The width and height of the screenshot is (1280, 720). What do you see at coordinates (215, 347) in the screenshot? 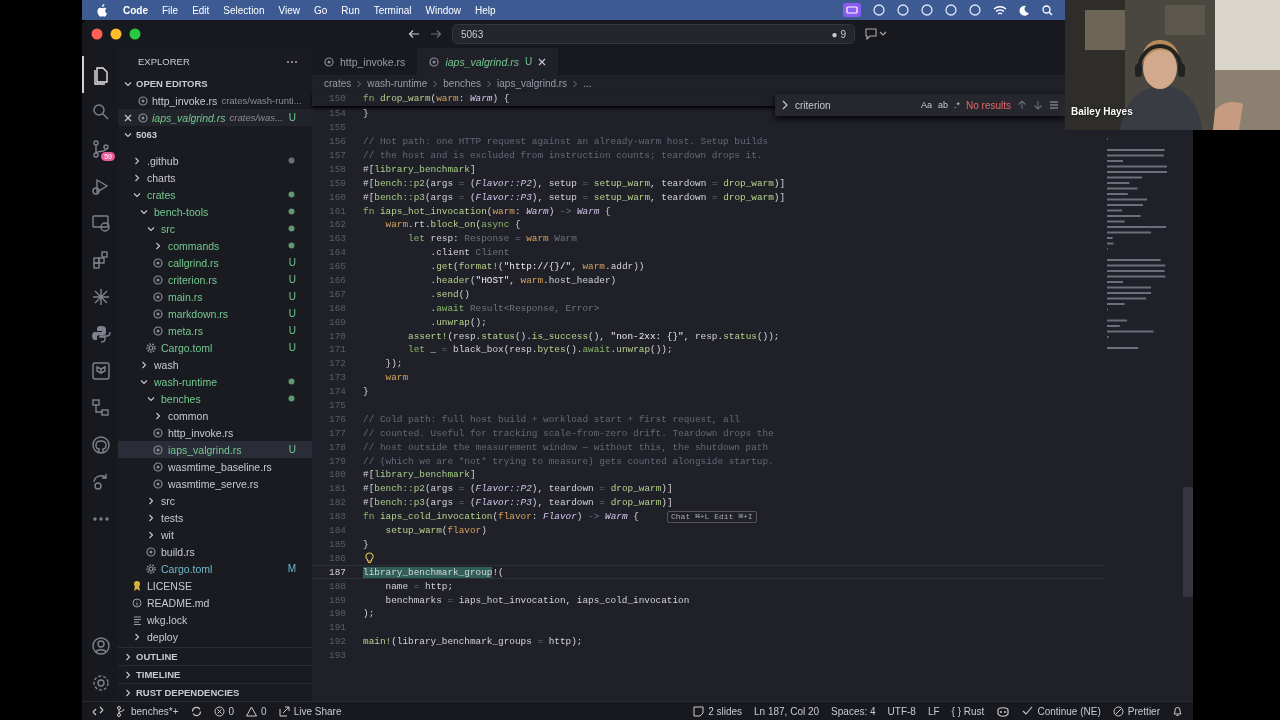
I see `tree-item: Cargo.toml U` at bounding box center [215, 347].